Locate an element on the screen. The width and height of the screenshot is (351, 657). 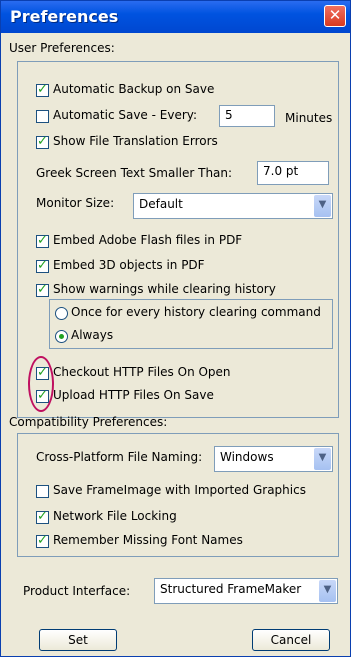
network-locking-label: Network File Locking is located at coordinates (115, 516).